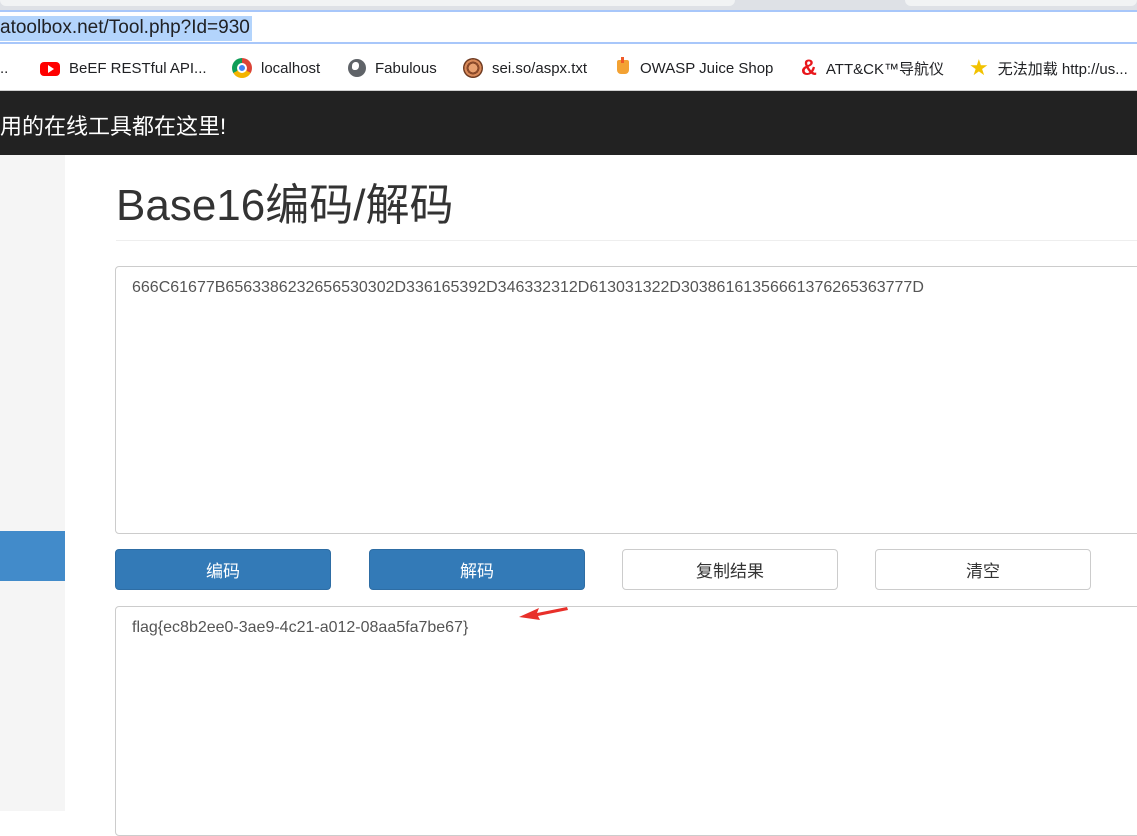 This screenshot has width=1137, height=836. I want to click on sidebar, so click(32, 483).